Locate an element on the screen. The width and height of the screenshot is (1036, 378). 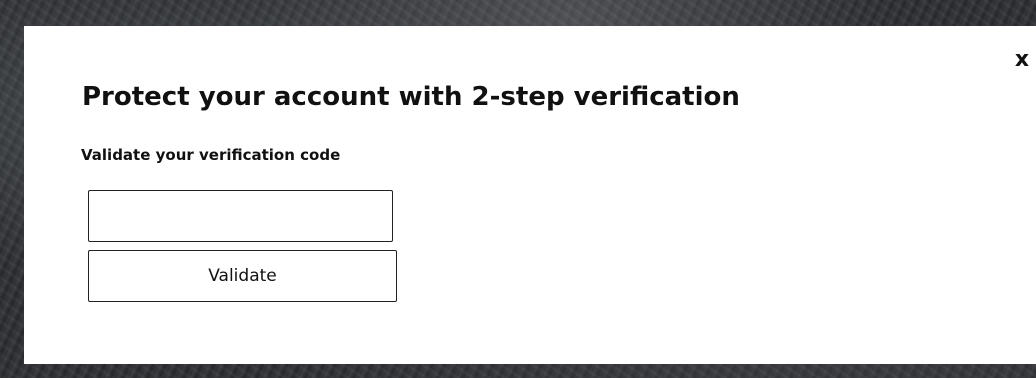
validate-button: Validate is located at coordinates (242, 276).